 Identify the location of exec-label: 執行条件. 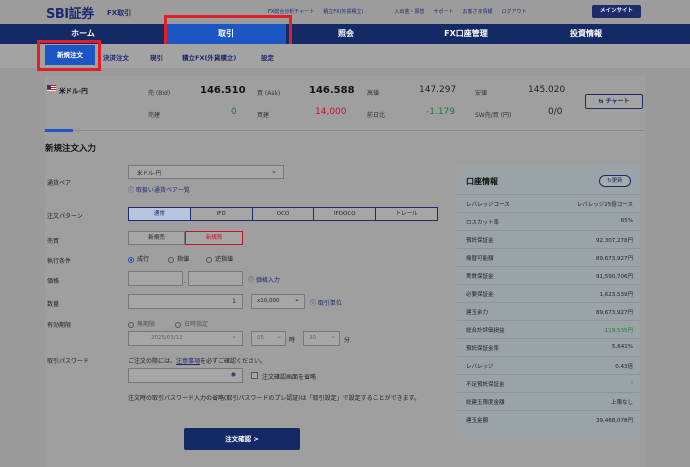
(59, 261).